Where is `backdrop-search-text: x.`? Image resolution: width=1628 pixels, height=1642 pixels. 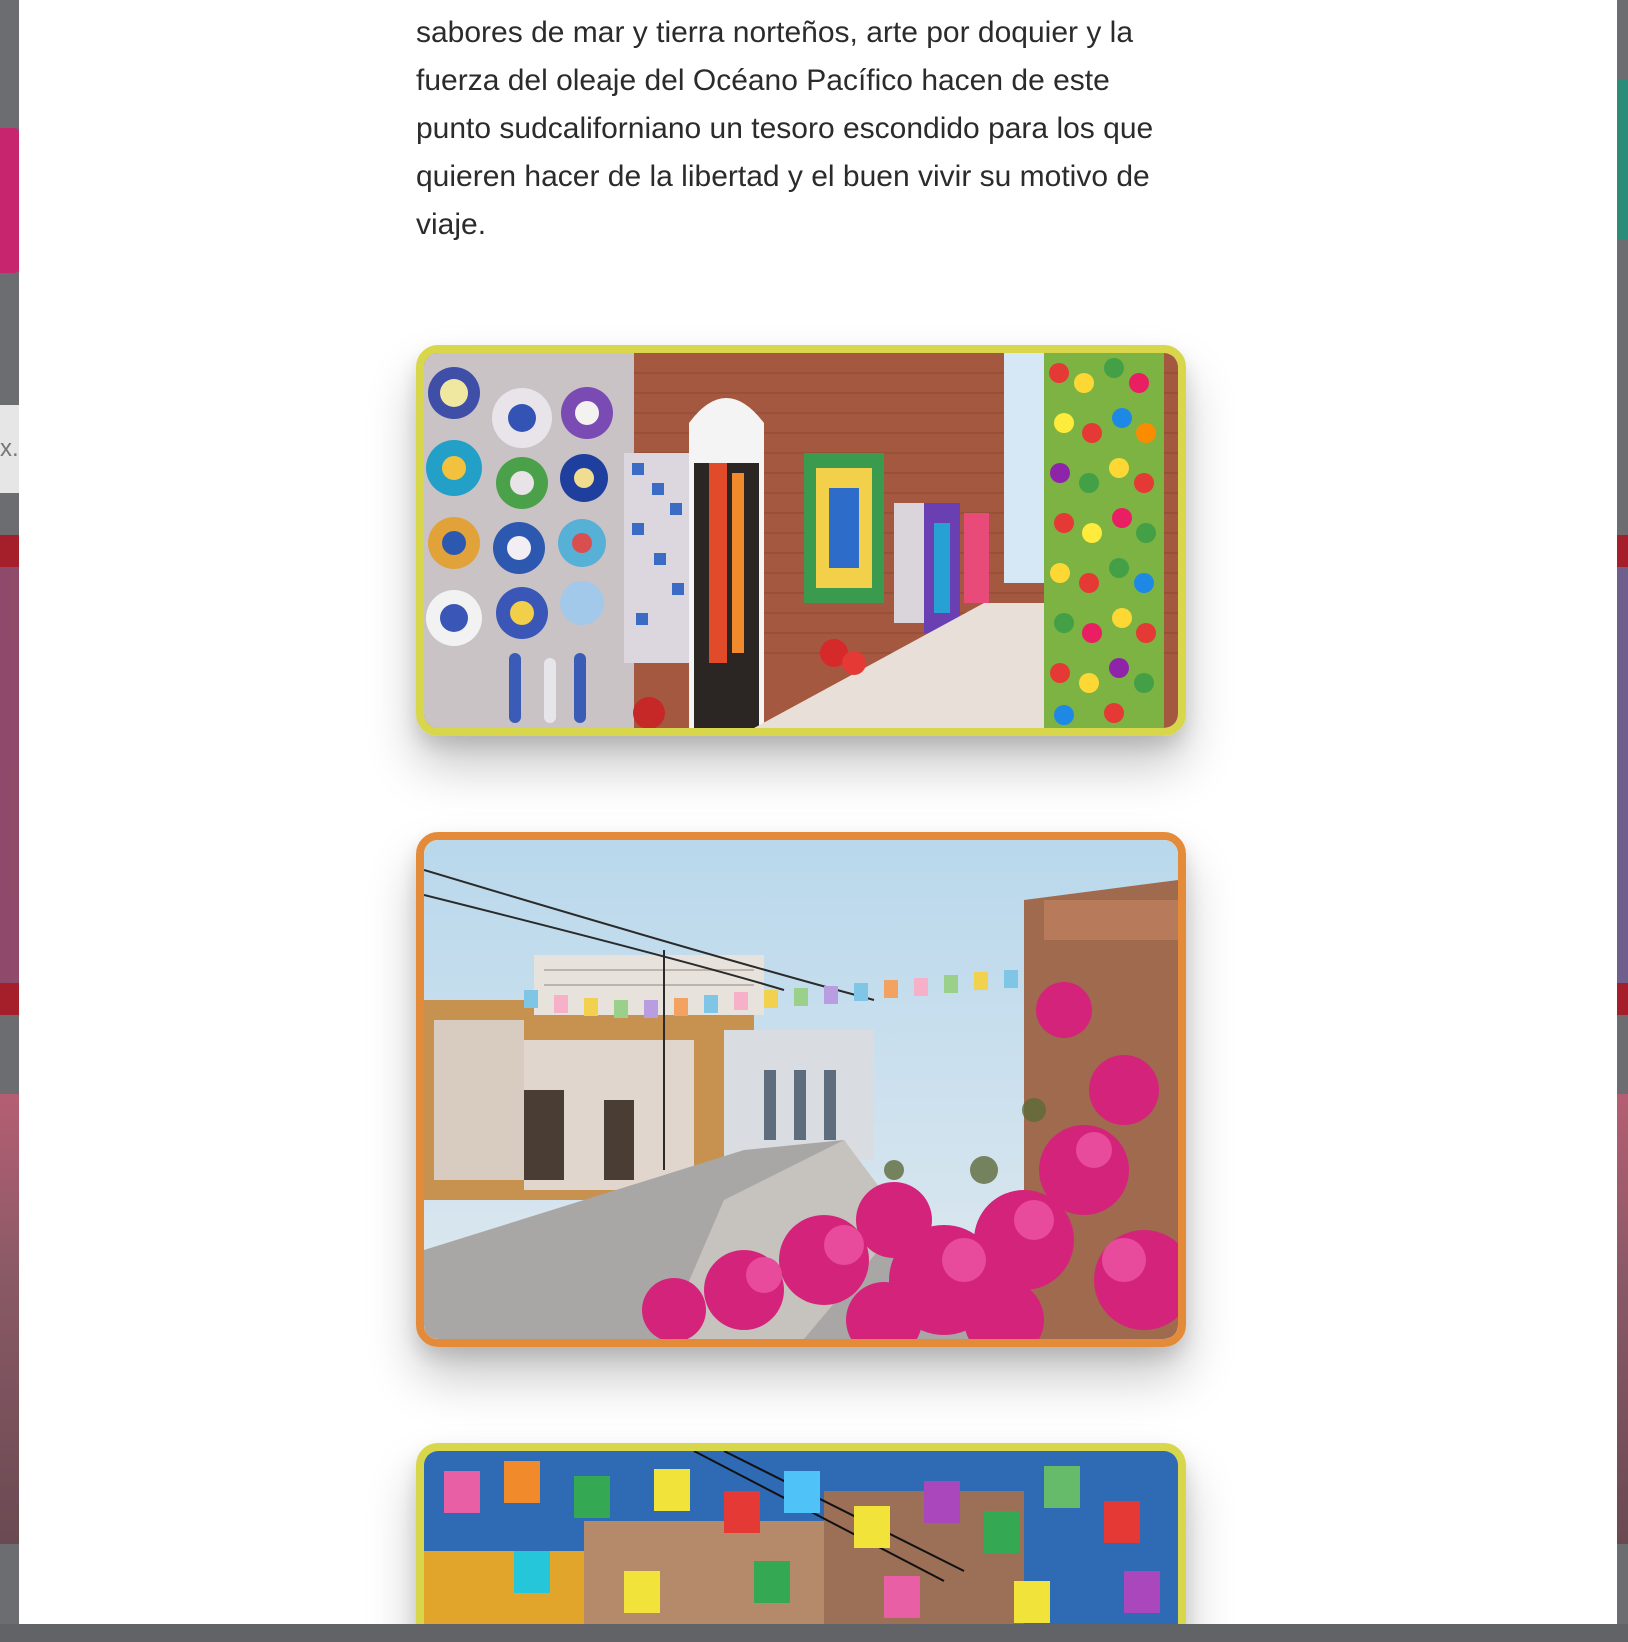
backdrop-search-text: x. is located at coordinates (9, 448).